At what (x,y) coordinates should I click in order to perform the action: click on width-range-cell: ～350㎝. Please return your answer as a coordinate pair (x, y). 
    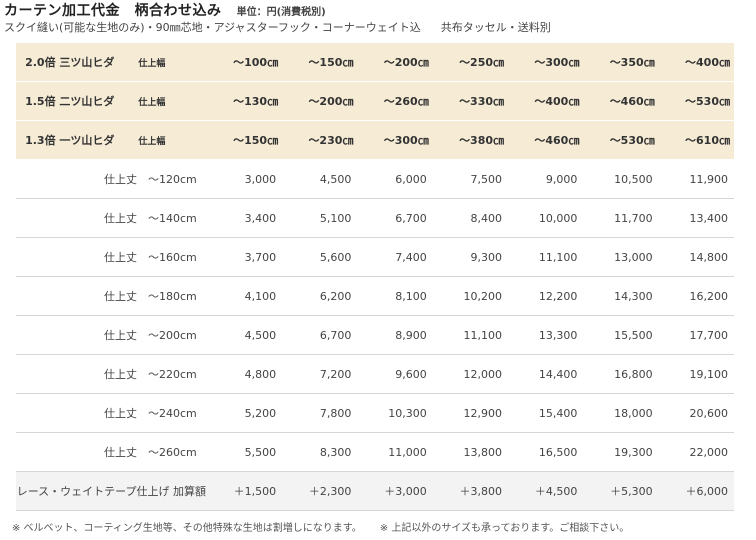
    Looking at the image, I should click on (621, 62).